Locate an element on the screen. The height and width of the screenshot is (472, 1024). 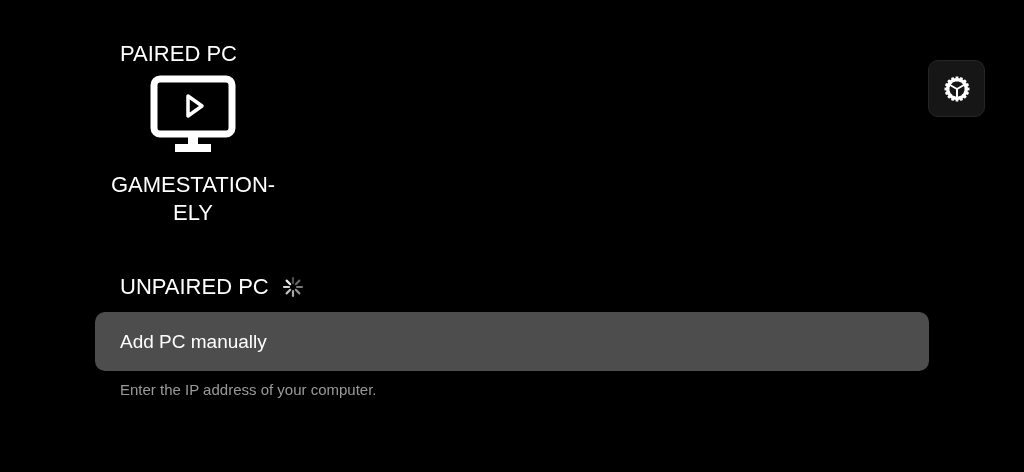
add-pc-button: Add PC manually is located at coordinates (512, 341).